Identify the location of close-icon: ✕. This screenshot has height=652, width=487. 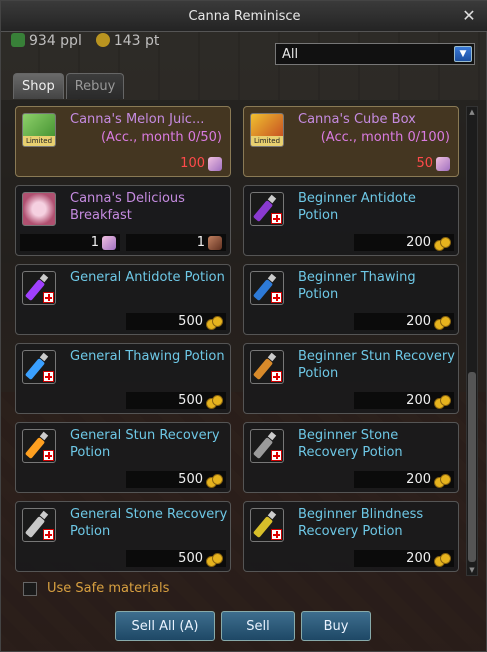
(469, 16).